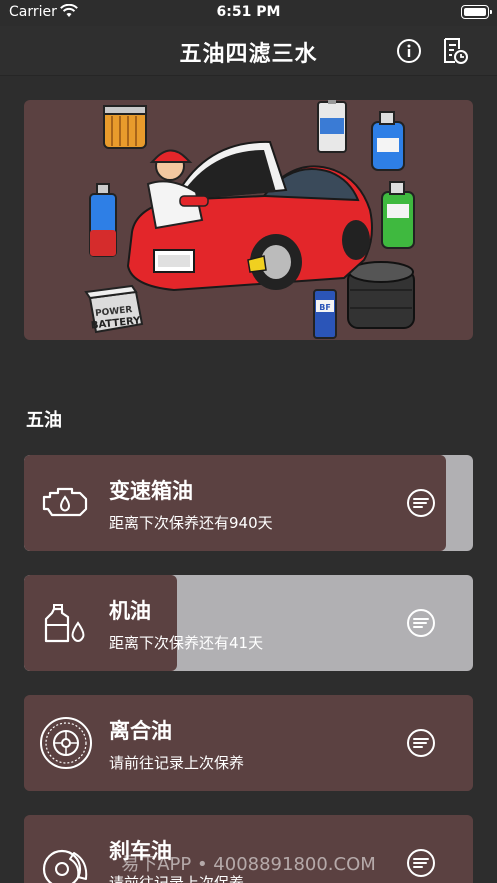  Describe the element at coordinates (476, 12) in the screenshot. I see `battery-icon` at that location.